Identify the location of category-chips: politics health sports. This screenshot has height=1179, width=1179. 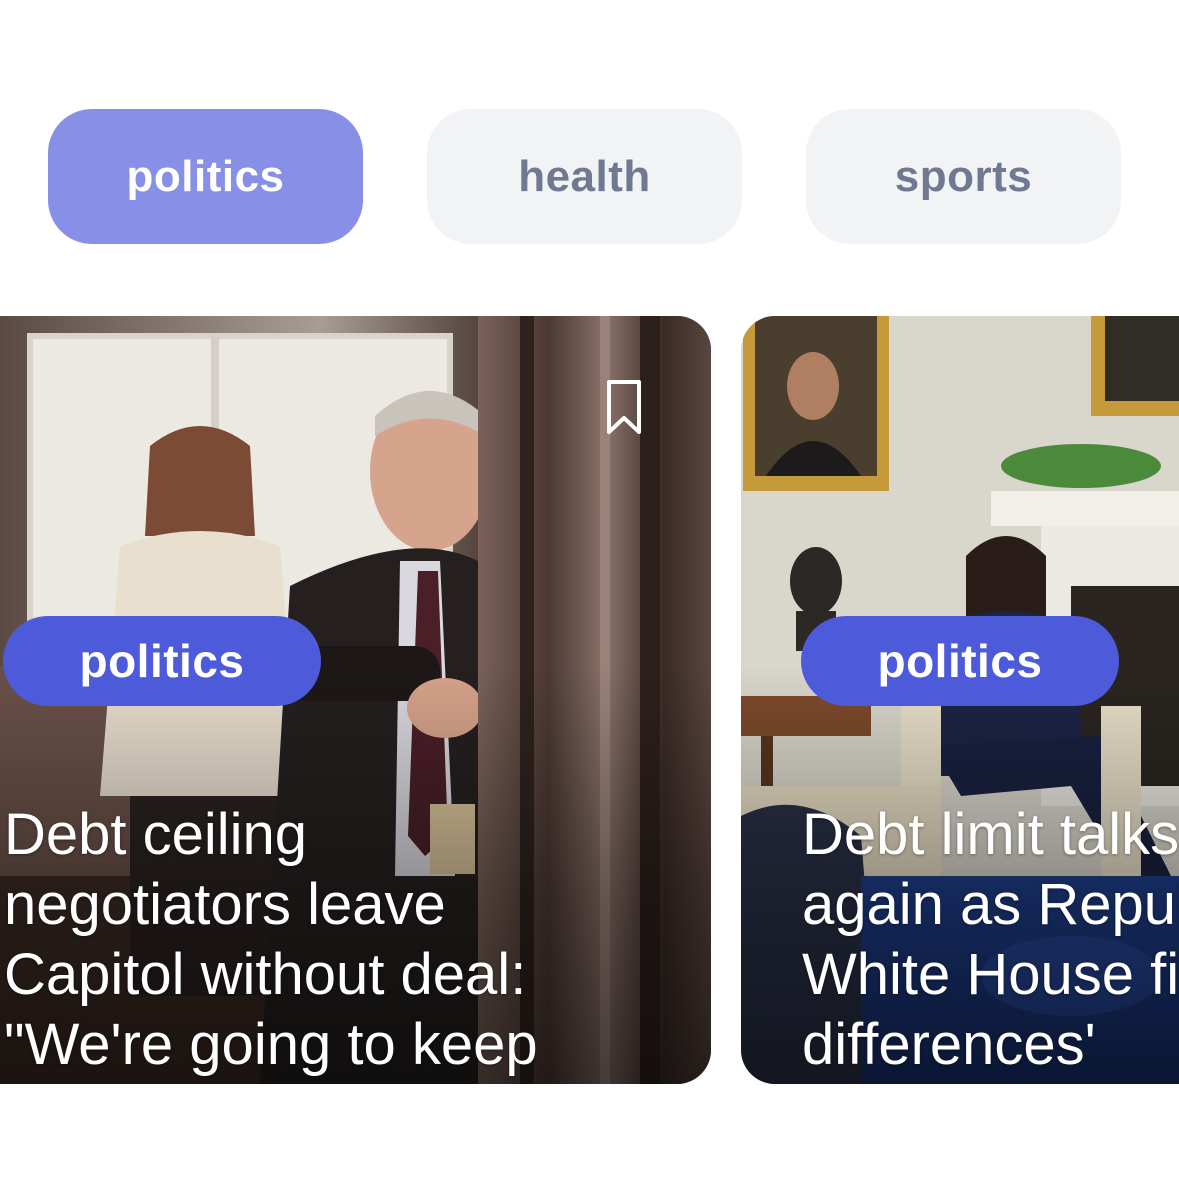
(584, 176).